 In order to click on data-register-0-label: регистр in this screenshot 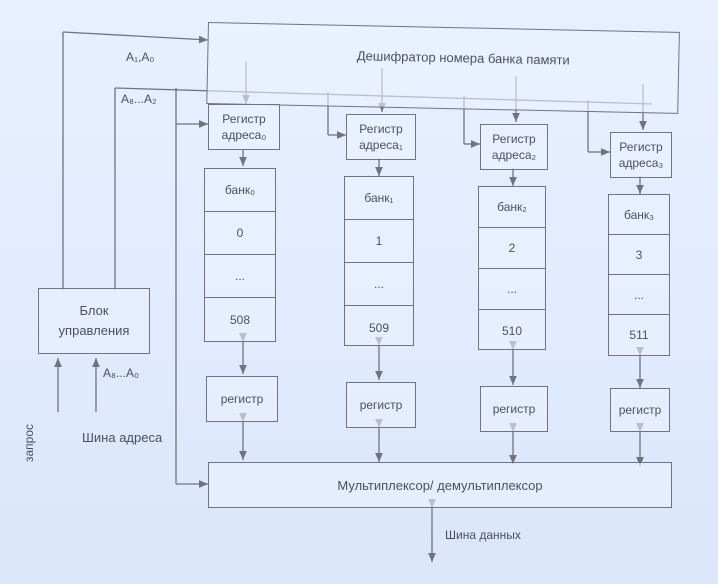, I will do `click(242, 399)`.